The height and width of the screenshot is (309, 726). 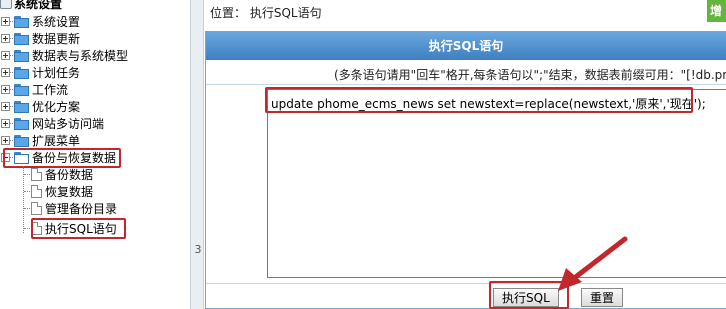 I want to click on add-button: 增, so click(x=716, y=11).